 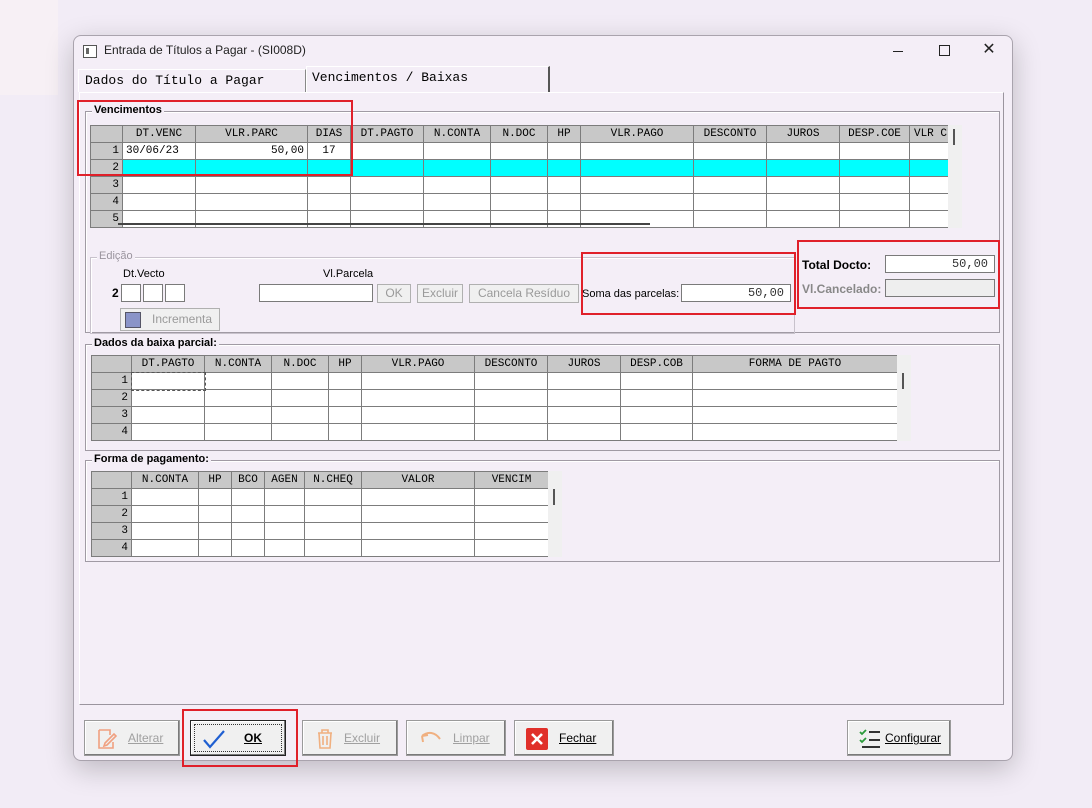 I want to click on configurar-button: Configurar, so click(x=899, y=738).